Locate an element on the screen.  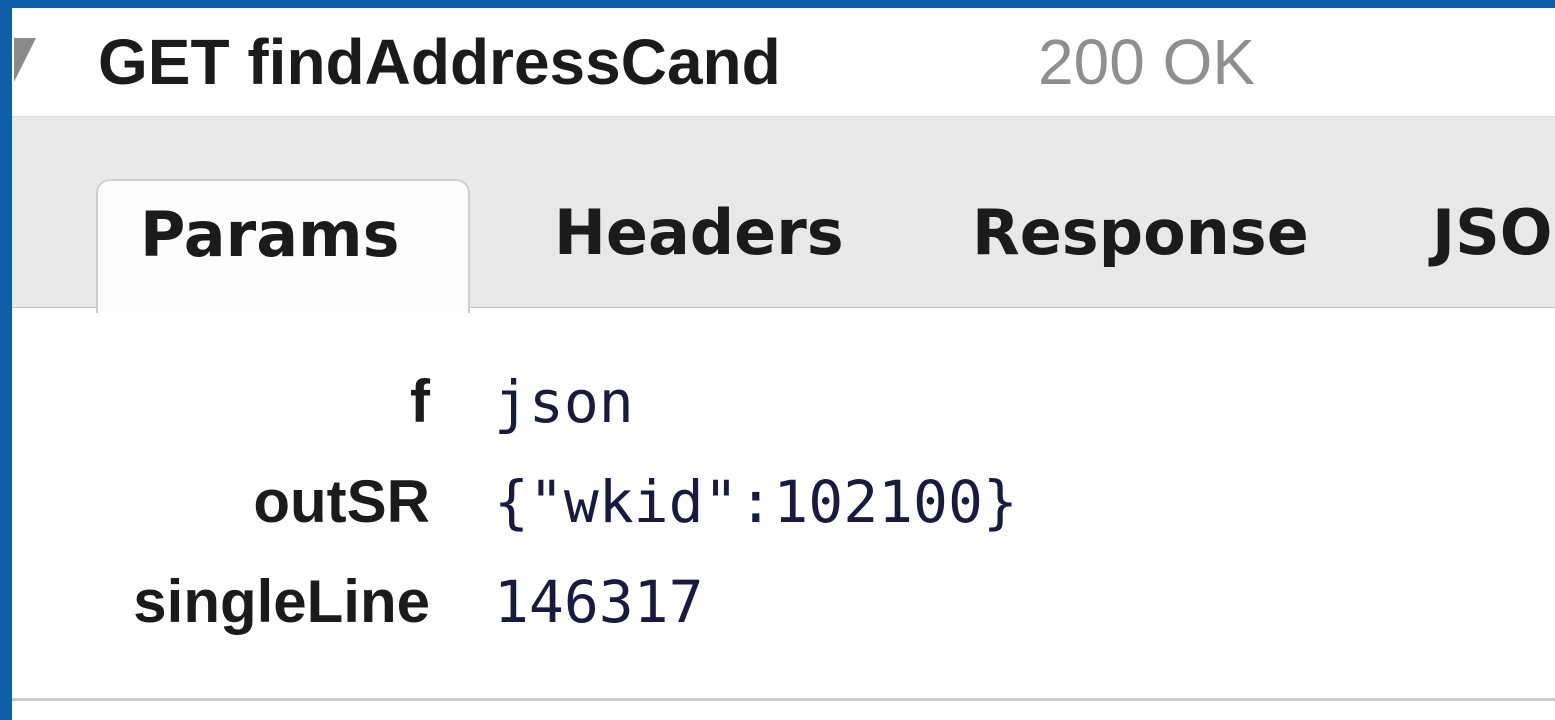
triangle-down-icon is located at coordinates (25, 60).